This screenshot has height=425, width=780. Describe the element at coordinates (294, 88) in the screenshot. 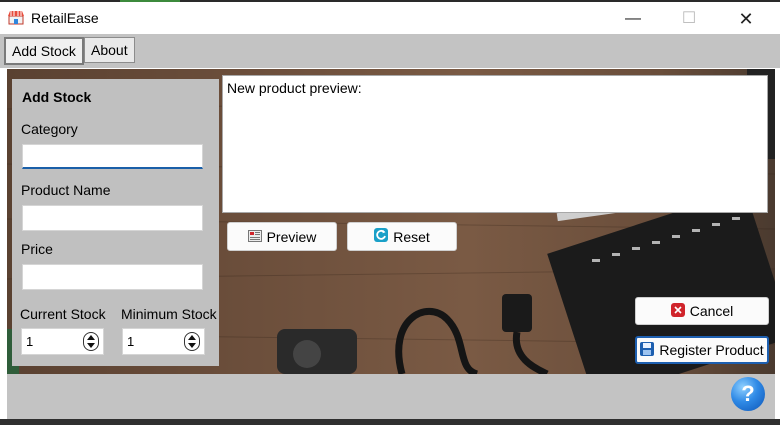

I see `preview-text: New product preview:` at that location.